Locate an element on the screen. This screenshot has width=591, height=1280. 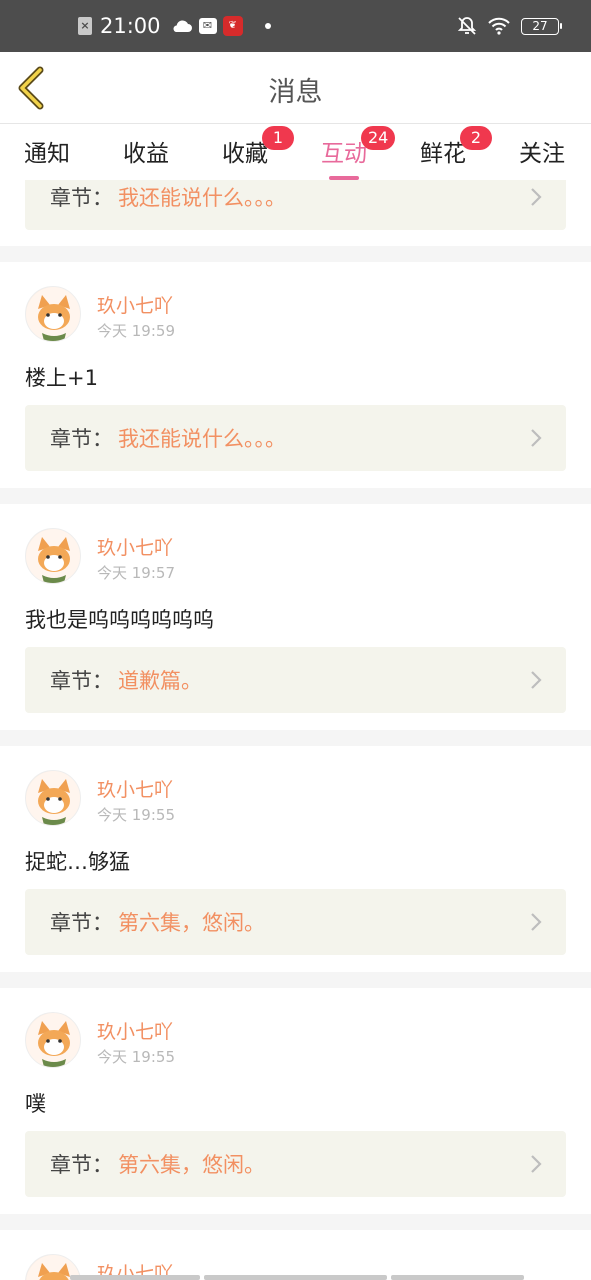
app-notification-icon: ❦ is located at coordinates (232, 26).